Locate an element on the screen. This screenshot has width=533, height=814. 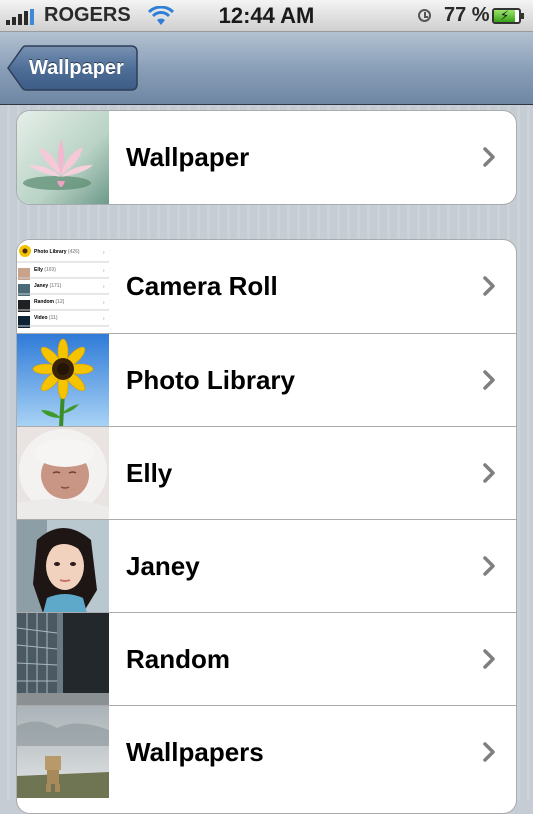
preview-item-label: Photo Library is located at coordinates (50, 252).